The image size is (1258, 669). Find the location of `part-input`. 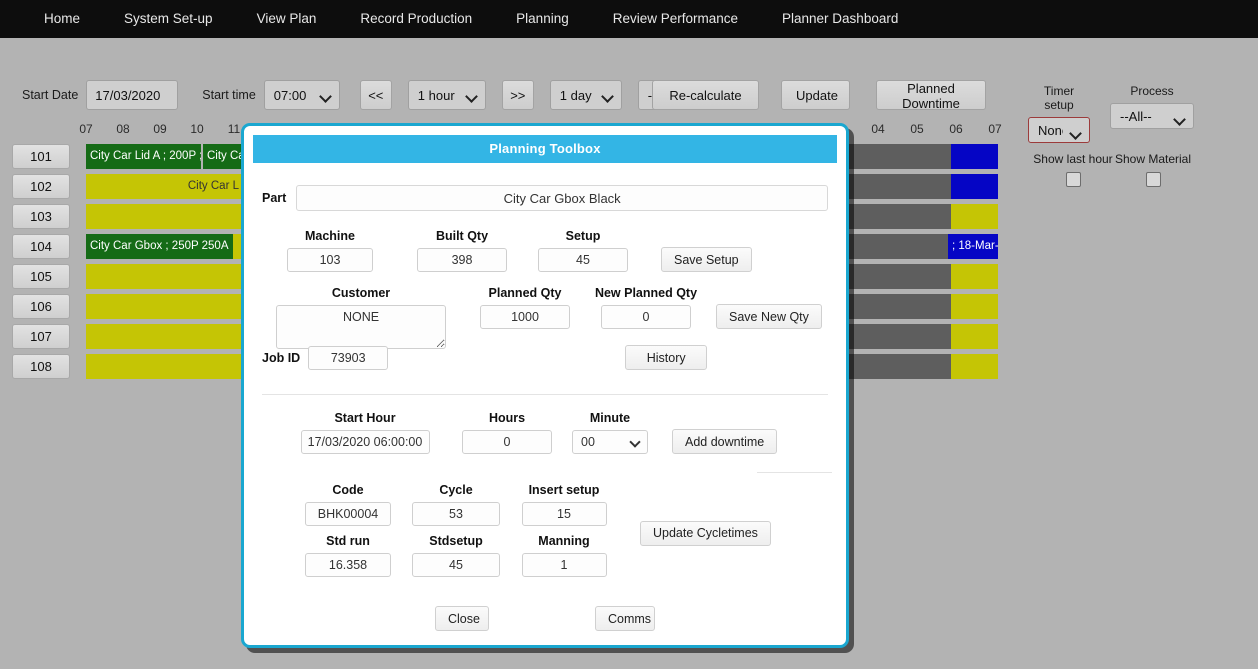

part-input is located at coordinates (562, 198).